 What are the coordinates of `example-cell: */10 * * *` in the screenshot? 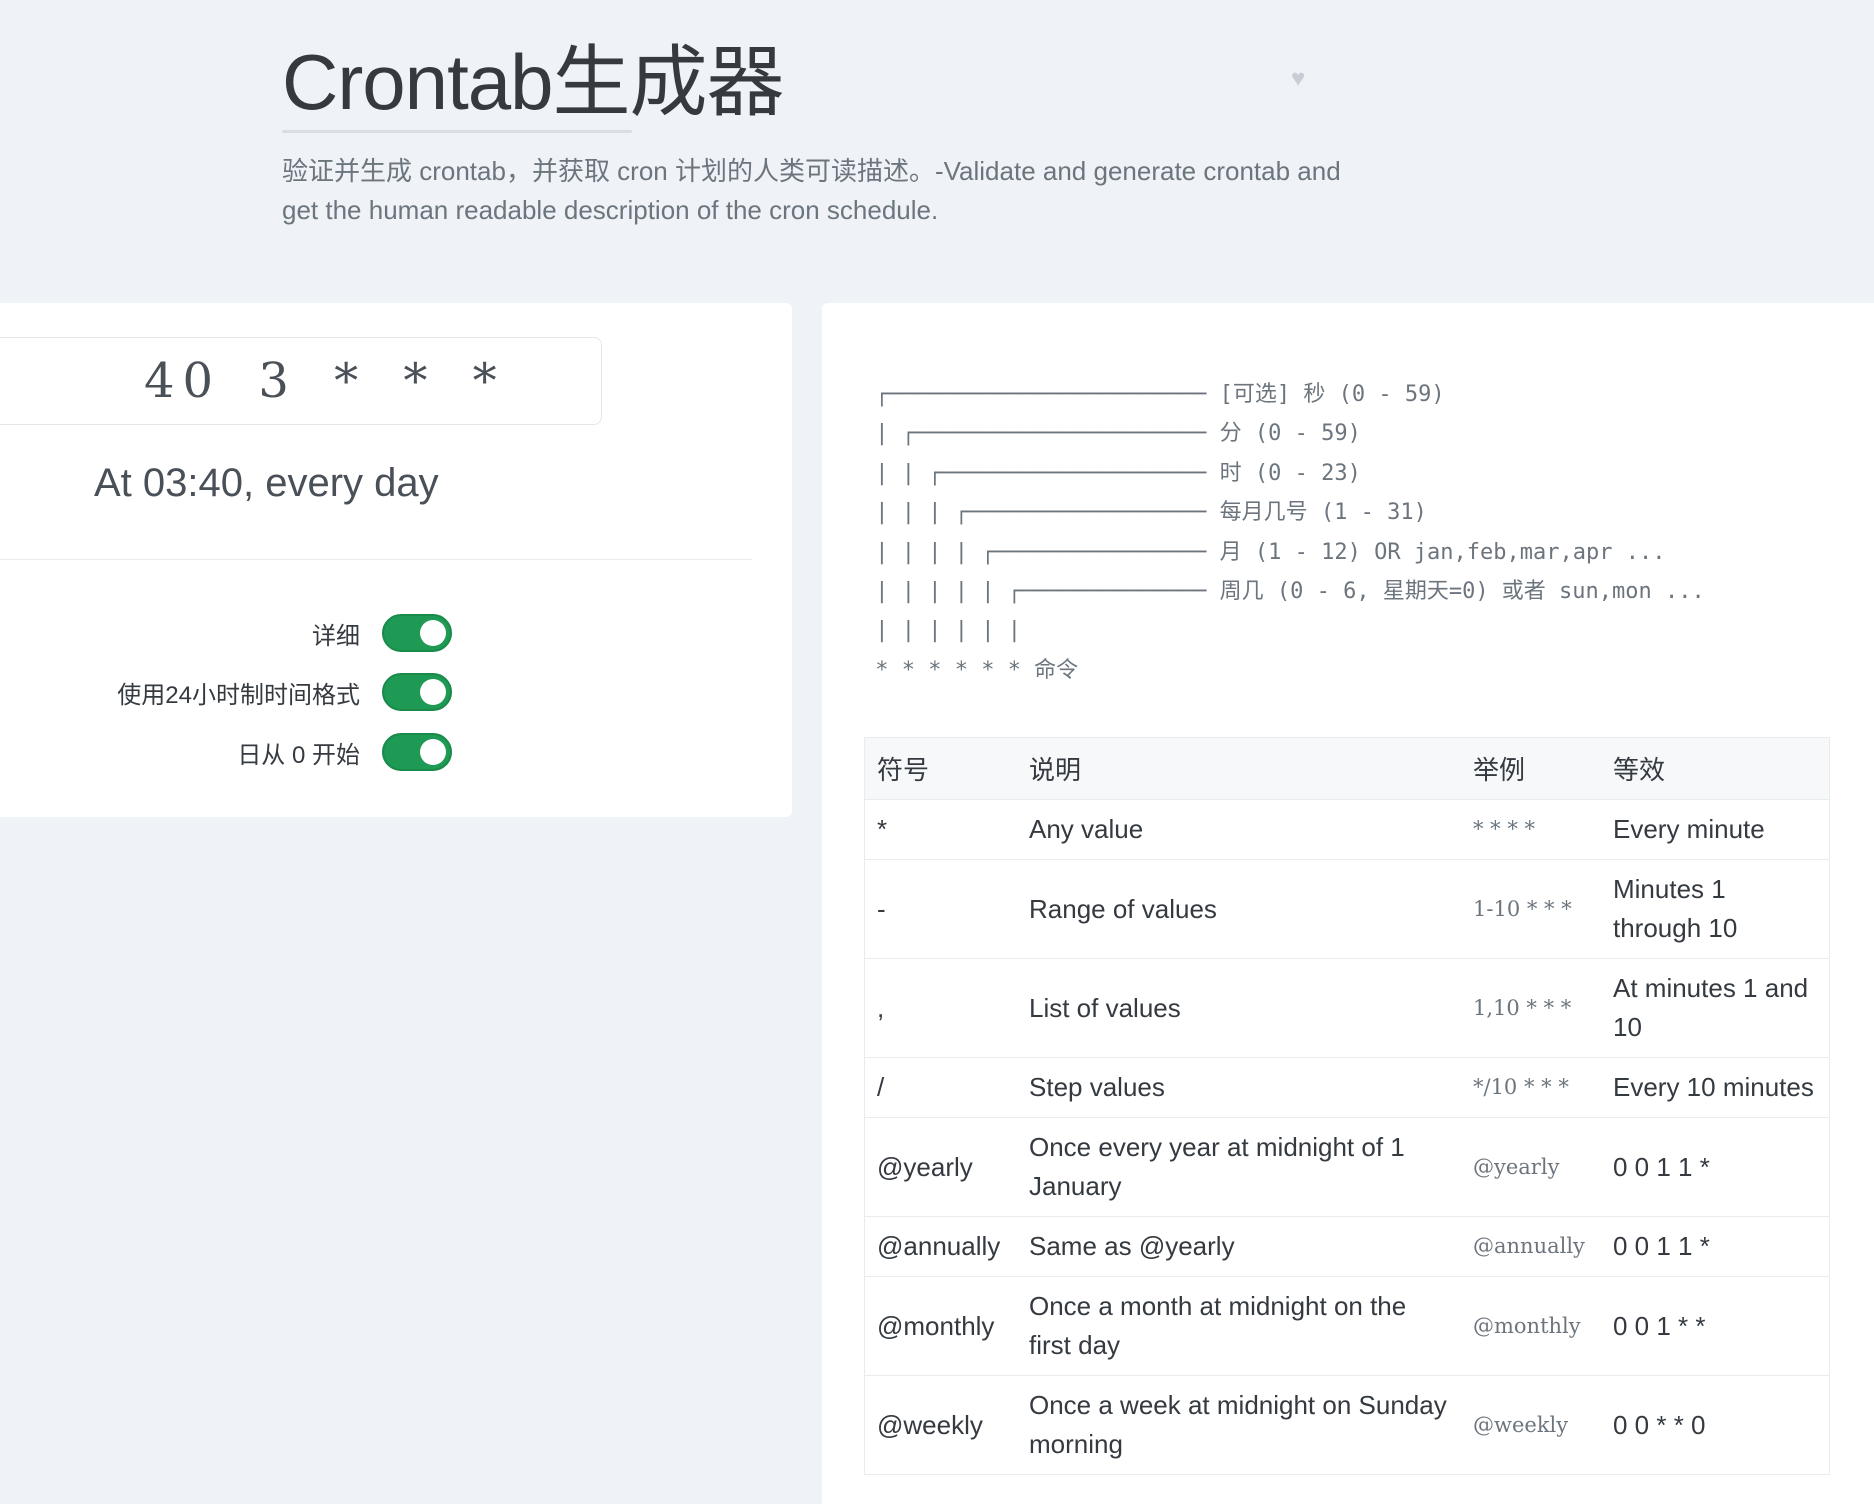 It's located at (1531, 1087).